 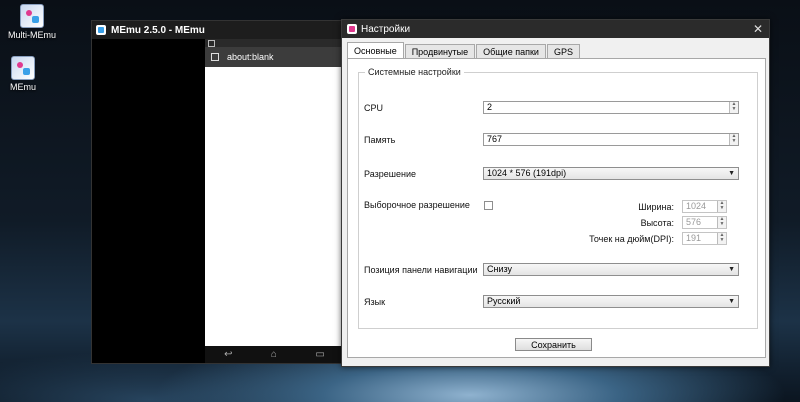 I want to click on browser-url: about:blank, so click(x=250, y=57).